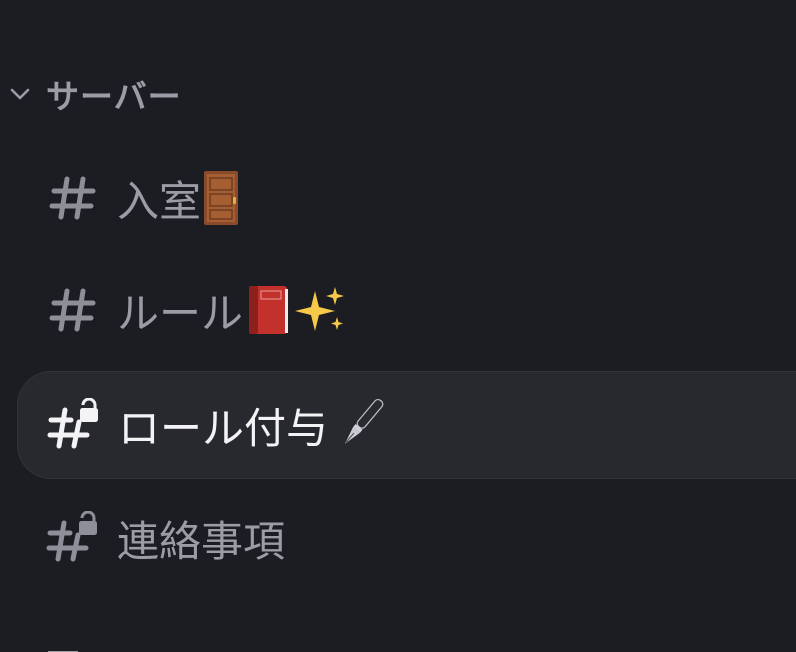  What do you see at coordinates (159, 201) in the screenshot?
I see `channel-name: 入室` at bounding box center [159, 201].